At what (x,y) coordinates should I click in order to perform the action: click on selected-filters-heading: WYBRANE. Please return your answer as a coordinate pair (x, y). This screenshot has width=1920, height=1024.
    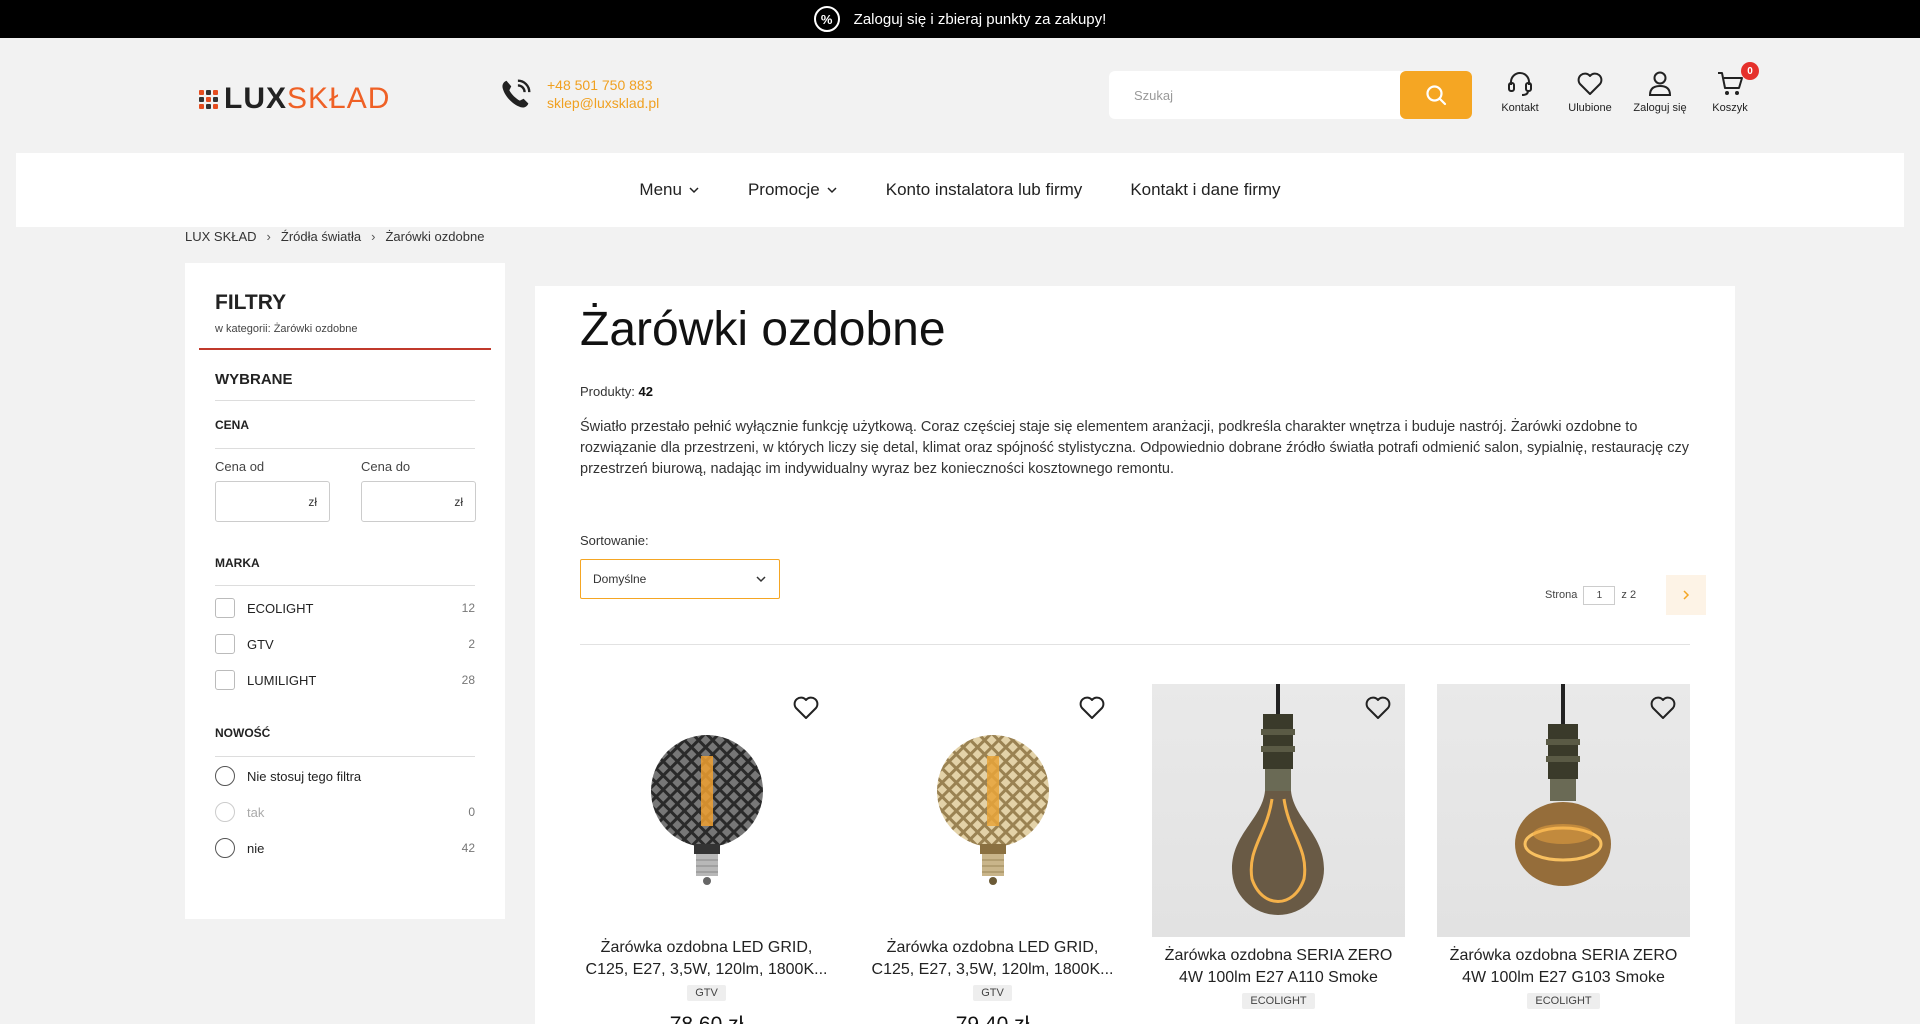
    Looking at the image, I should click on (254, 379).